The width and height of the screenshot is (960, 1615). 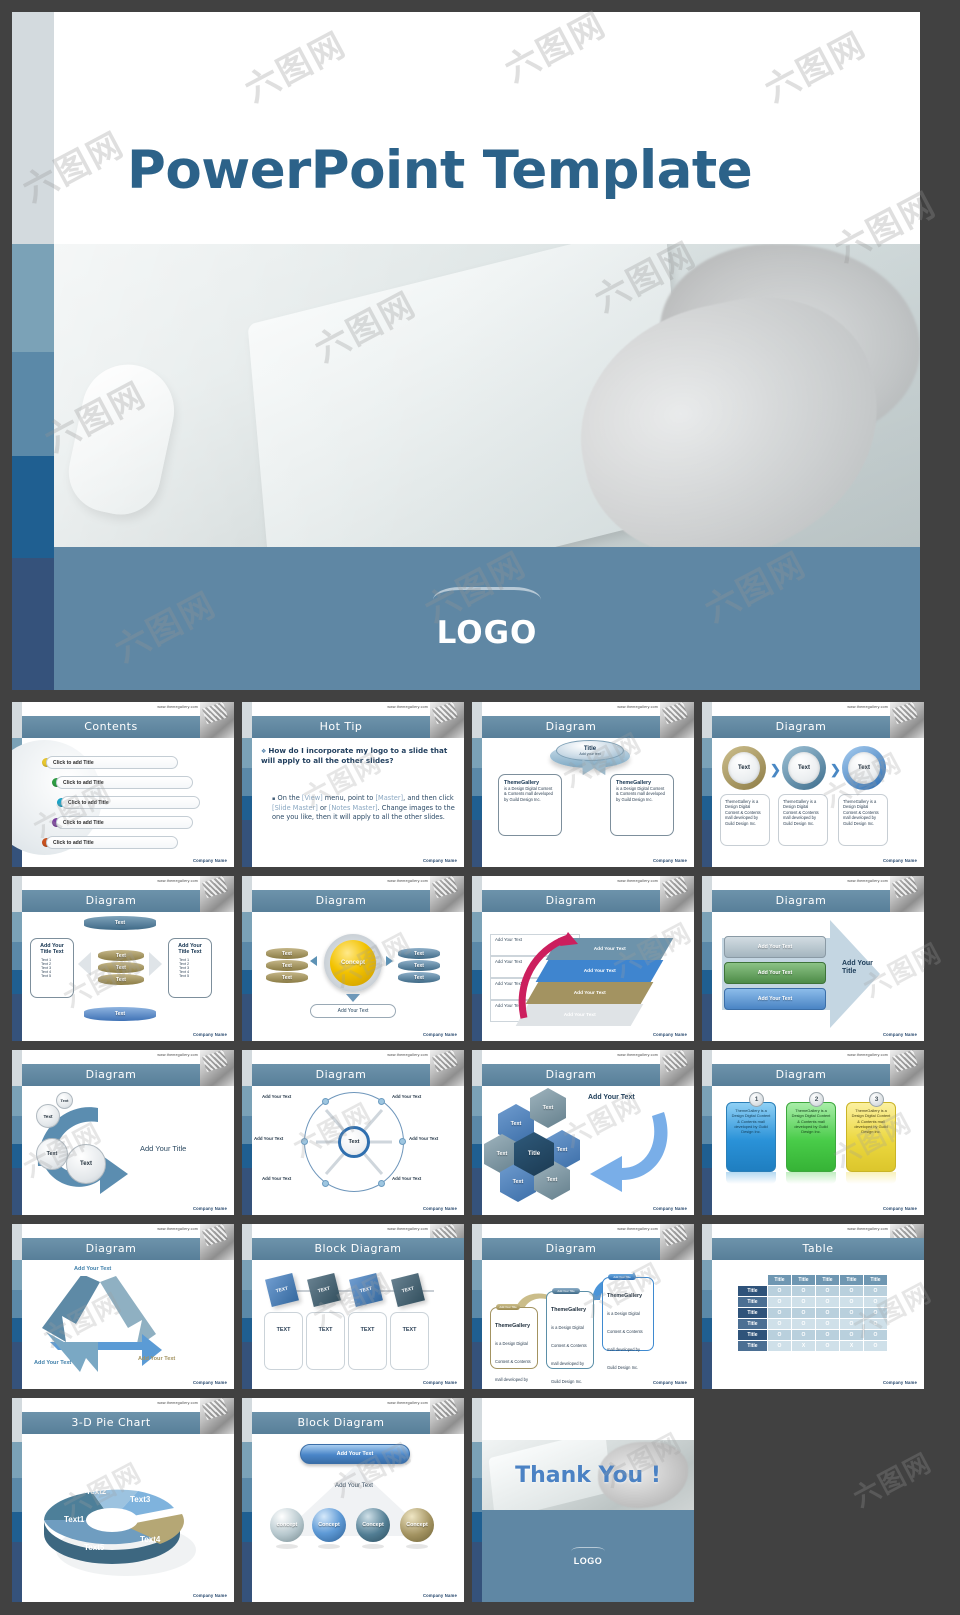 I want to click on table-corner-cell, so click(x=753, y=1280).